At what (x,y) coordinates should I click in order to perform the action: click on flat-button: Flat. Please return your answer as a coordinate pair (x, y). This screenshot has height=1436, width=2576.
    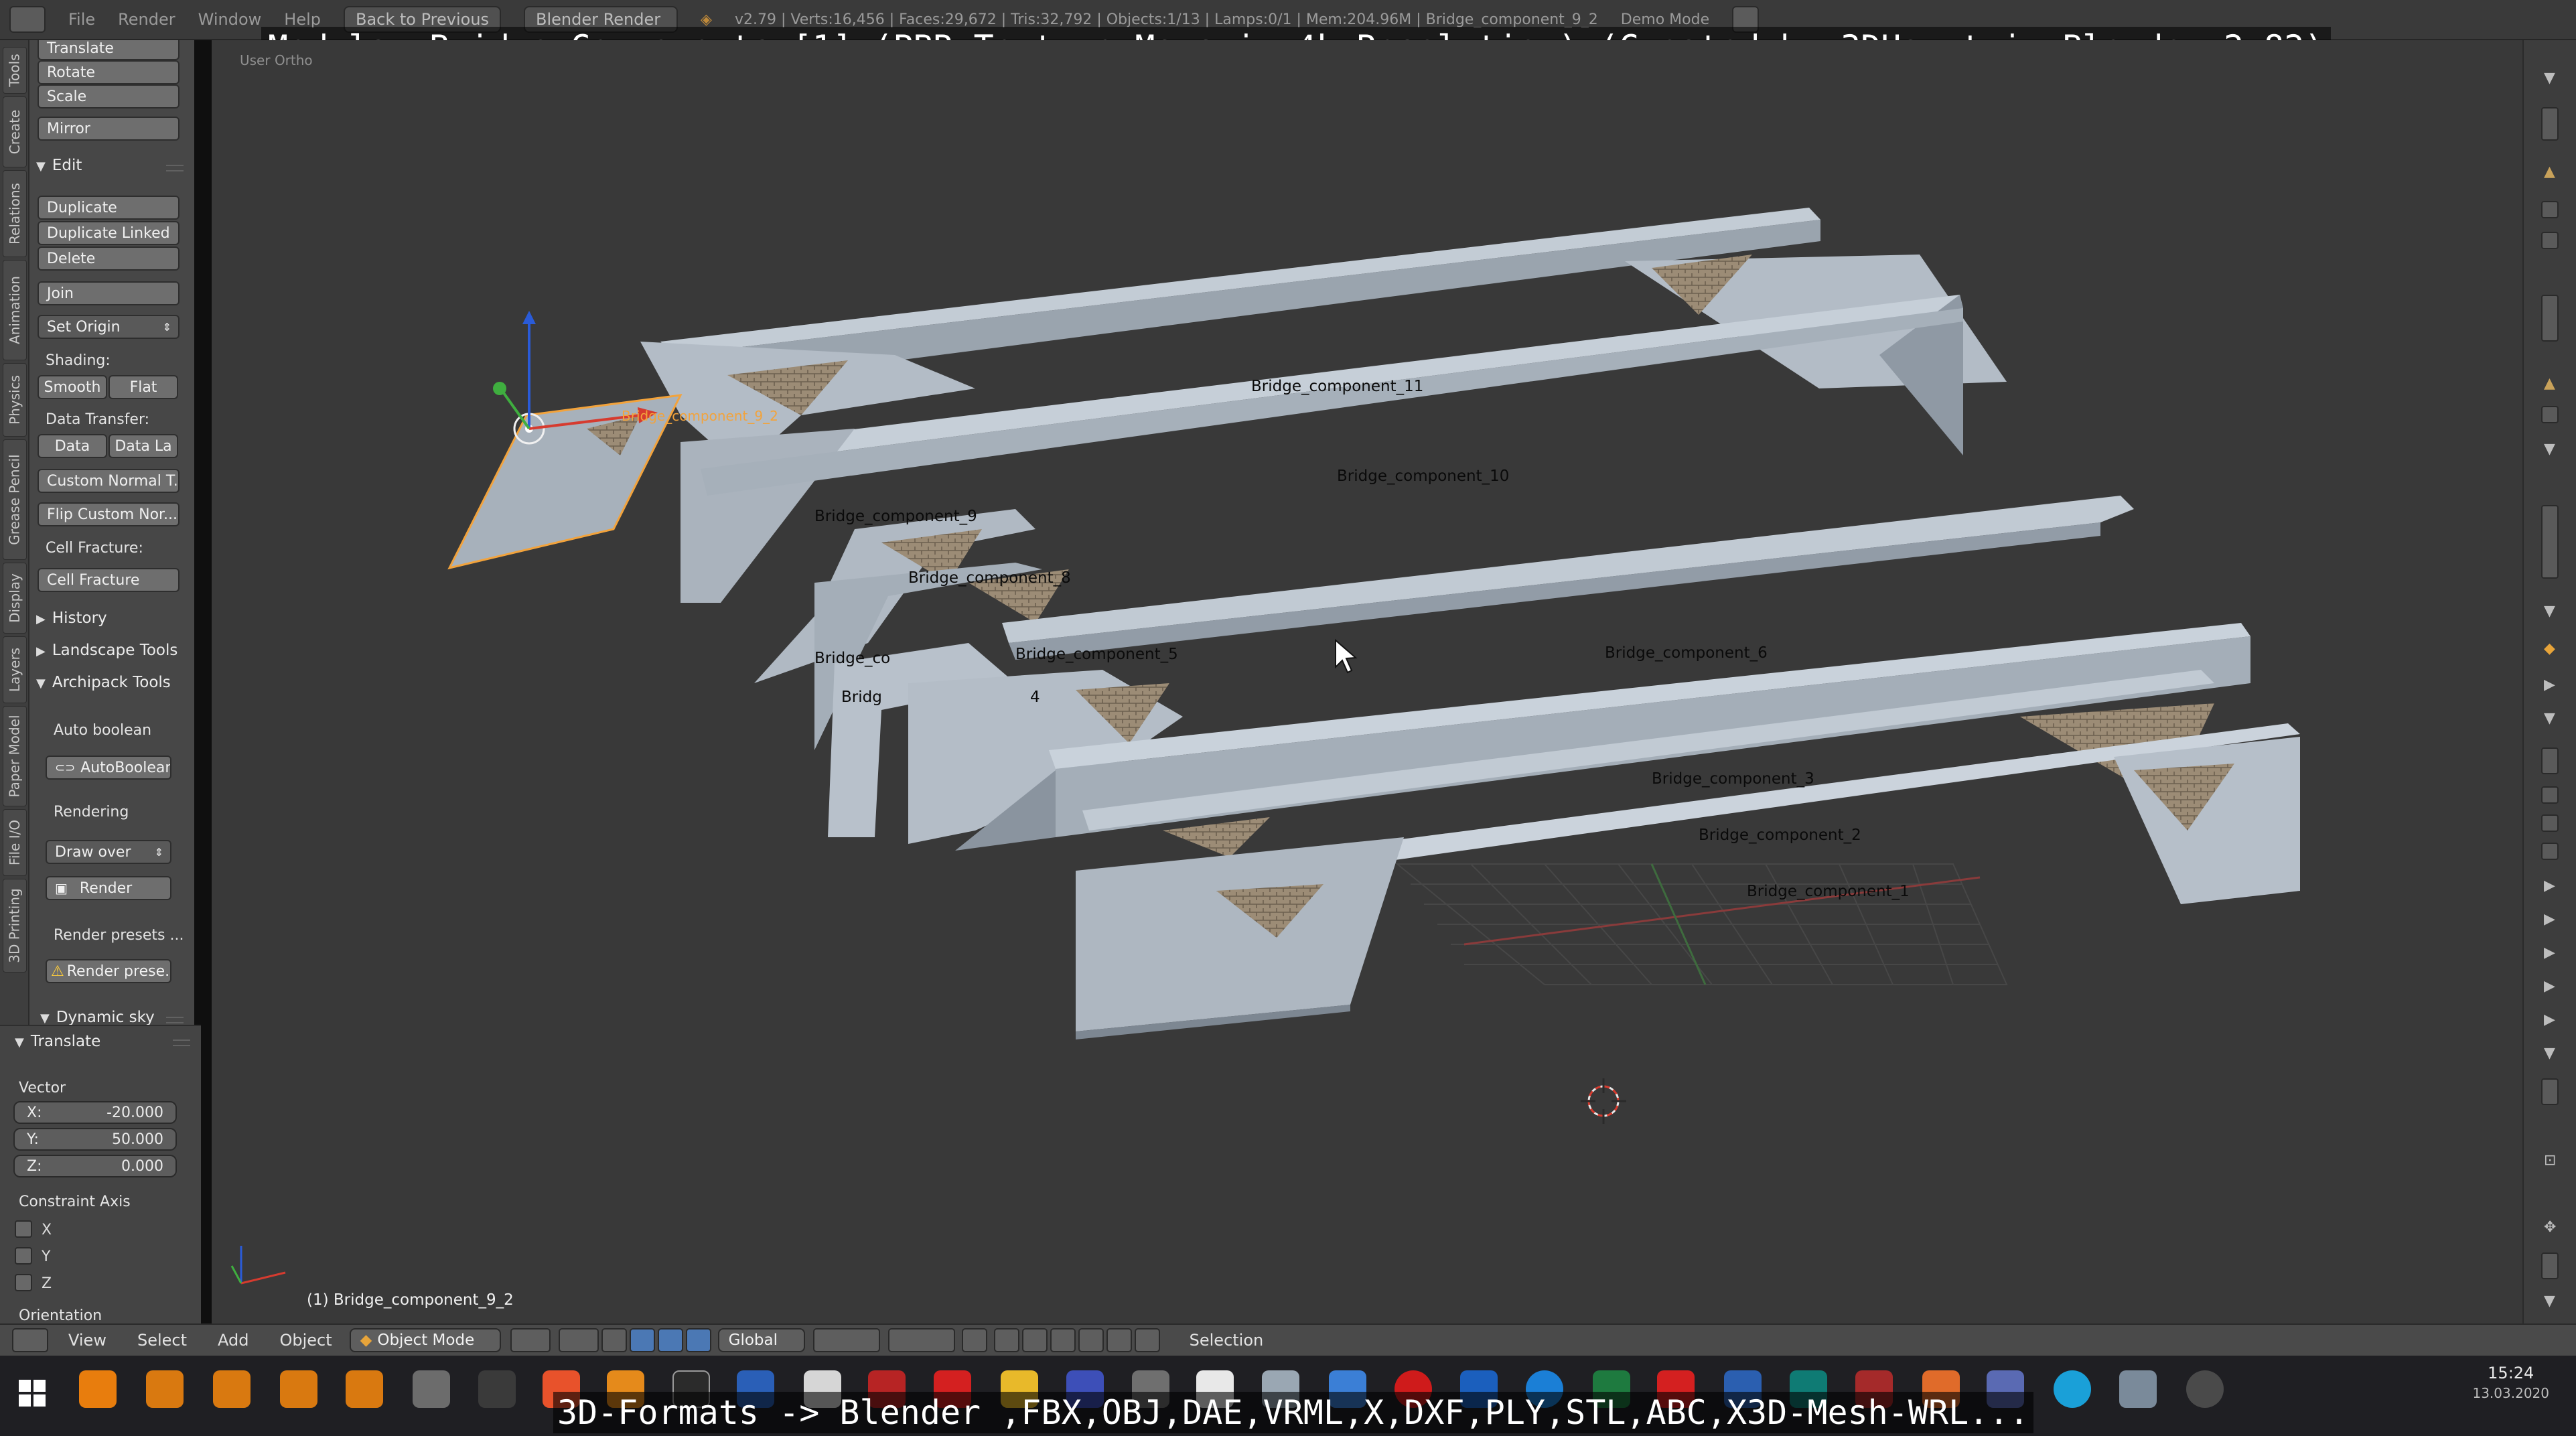
    Looking at the image, I should click on (143, 387).